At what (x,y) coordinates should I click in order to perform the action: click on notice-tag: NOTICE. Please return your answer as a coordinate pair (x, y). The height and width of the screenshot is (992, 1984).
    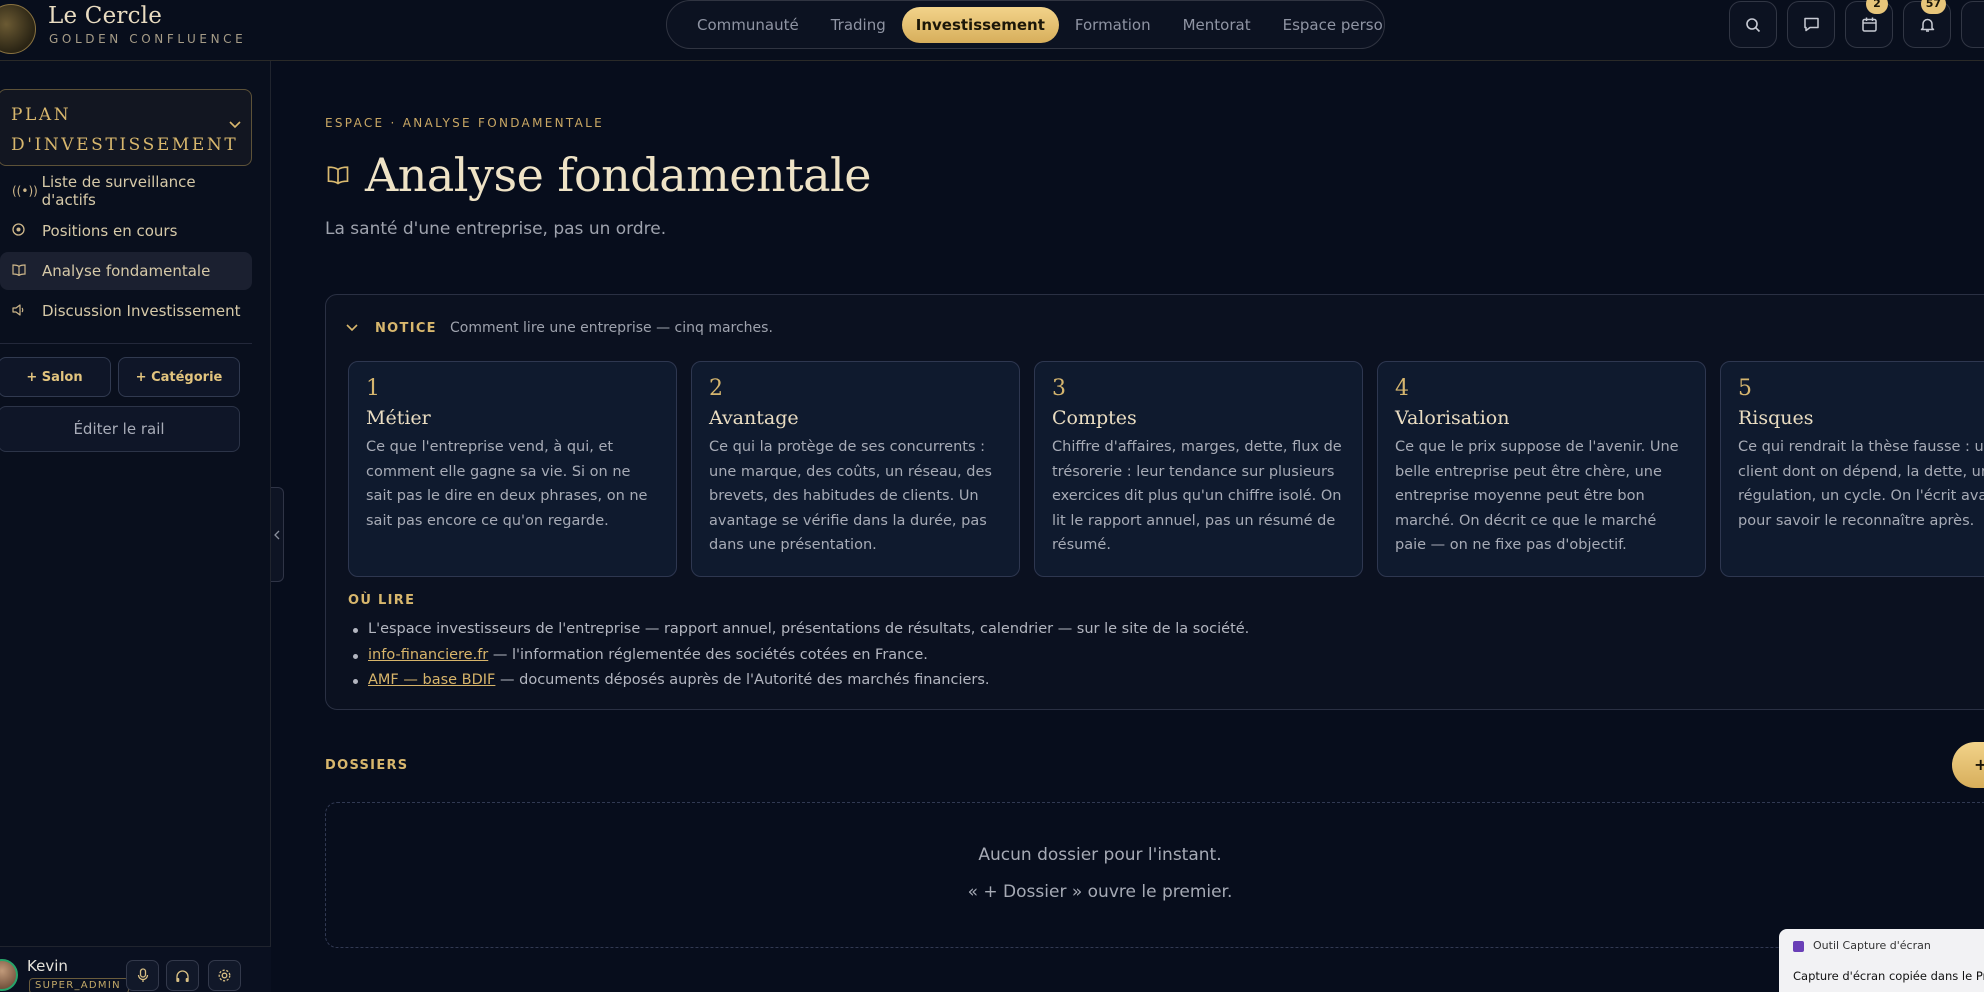
    Looking at the image, I should click on (406, 328).